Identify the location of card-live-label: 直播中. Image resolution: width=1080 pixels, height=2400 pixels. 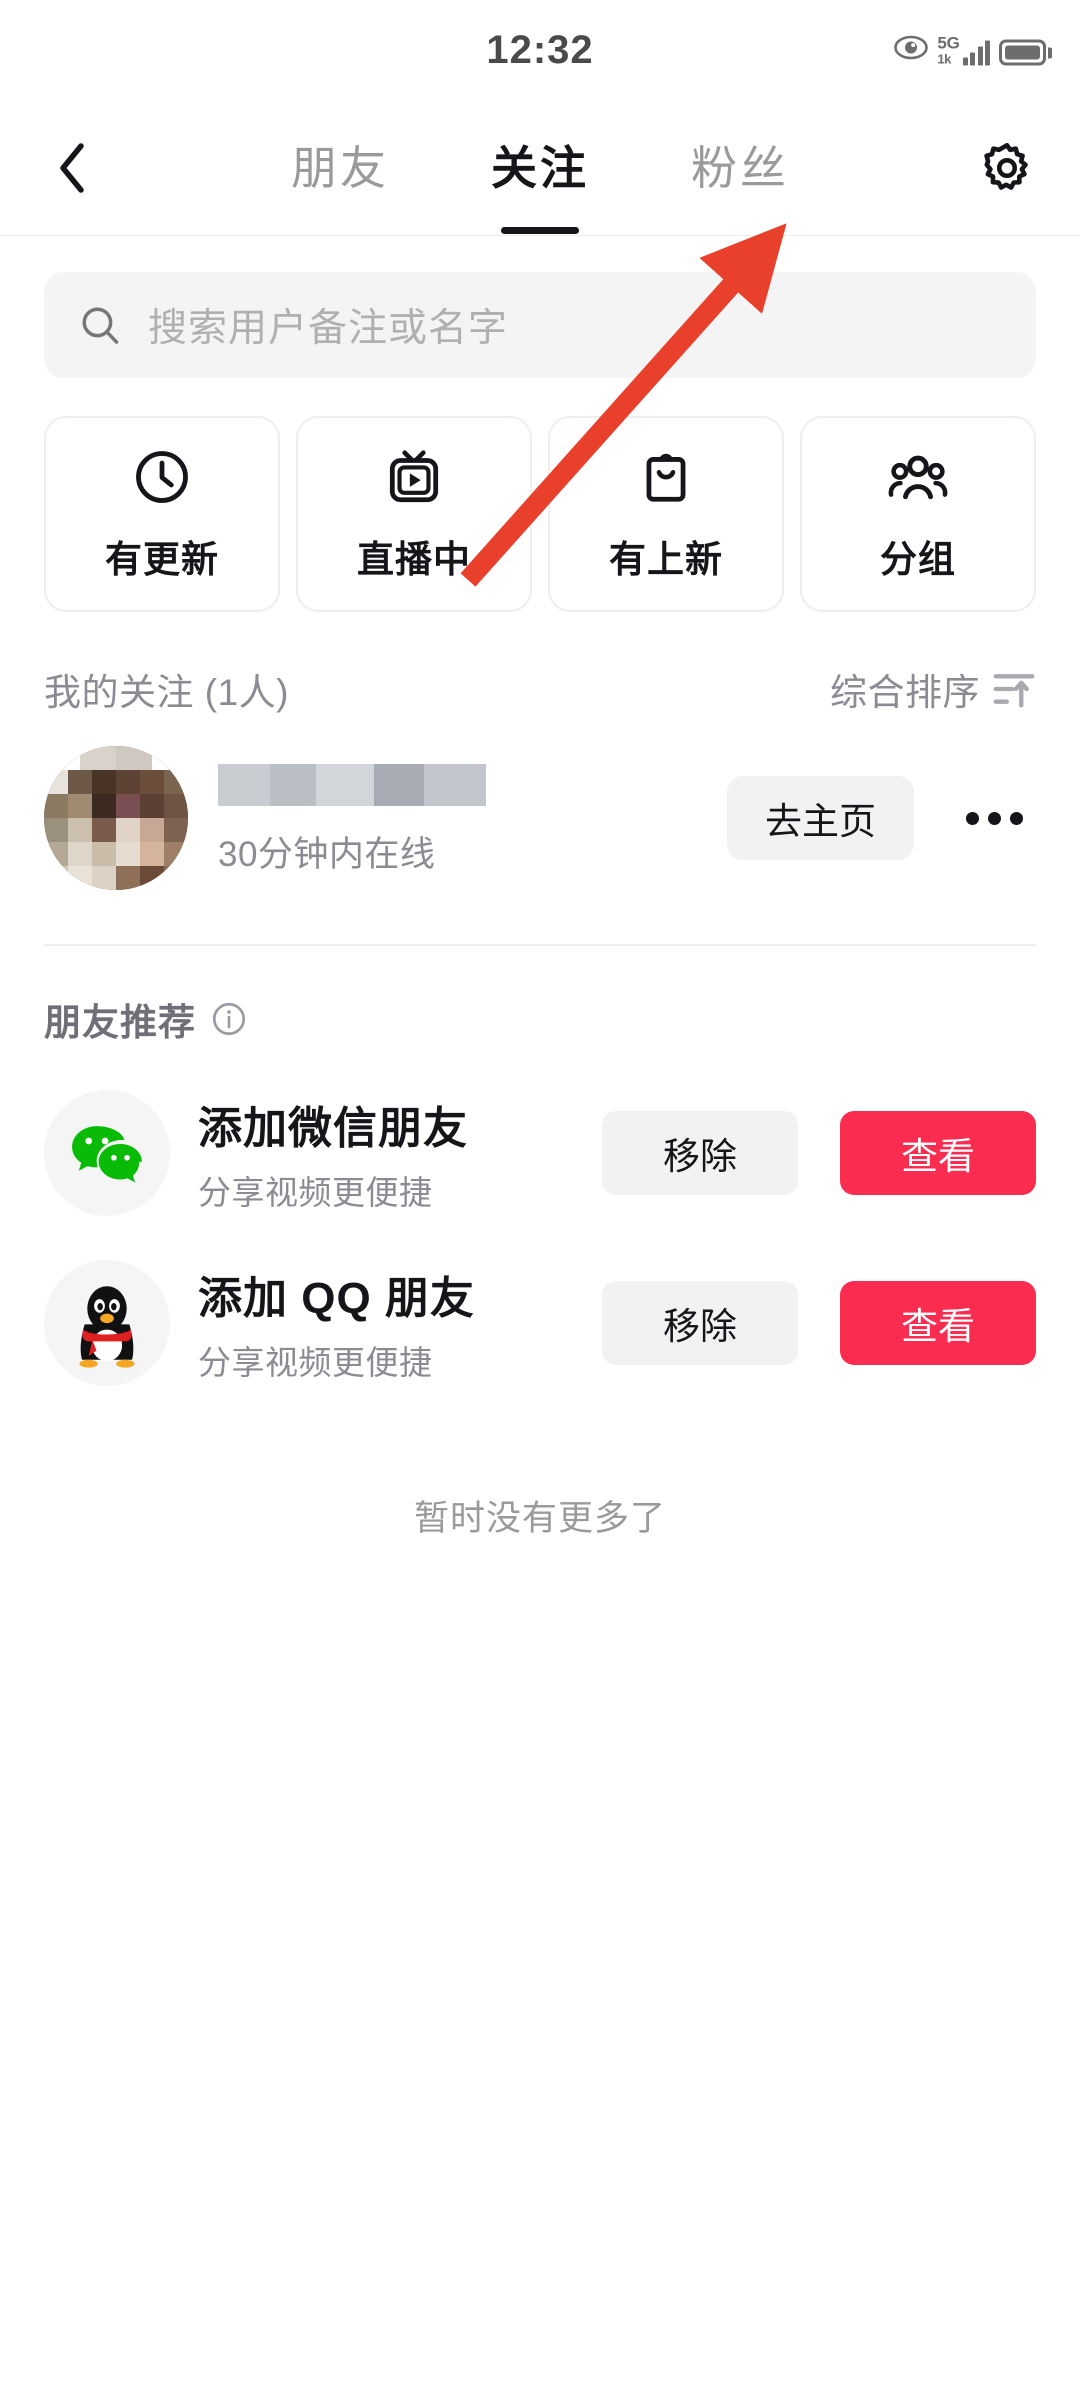
(414, 559).